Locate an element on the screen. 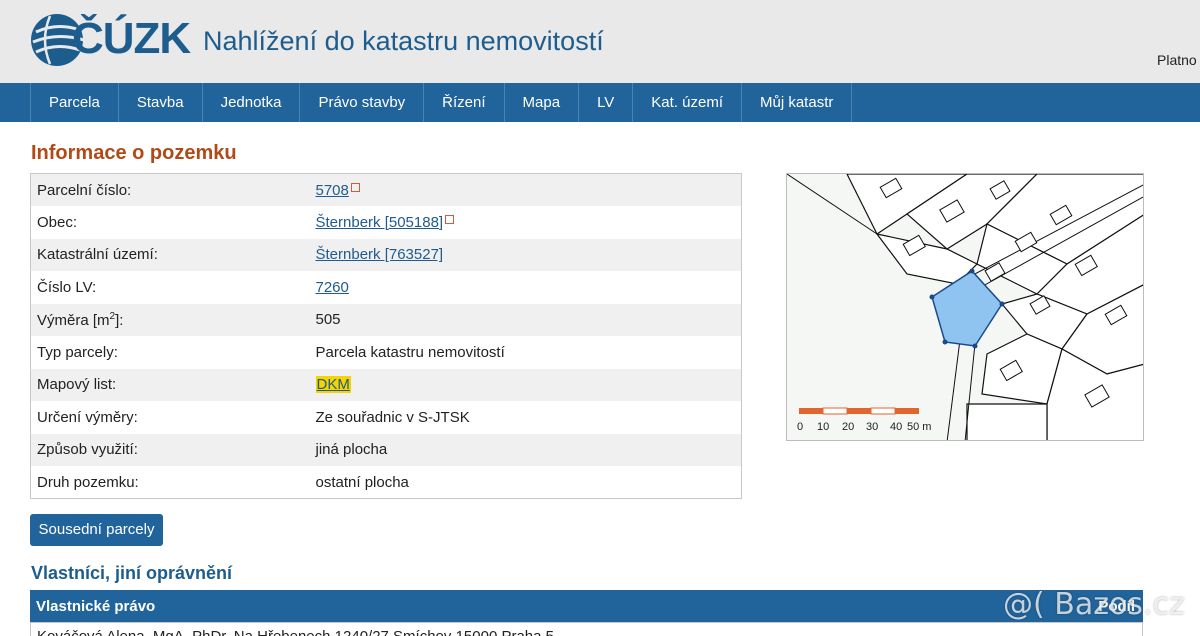 The height and width of the screenshot is (636, 1200). page-title: Informace o pozemku is located at coordinates (134, 153).